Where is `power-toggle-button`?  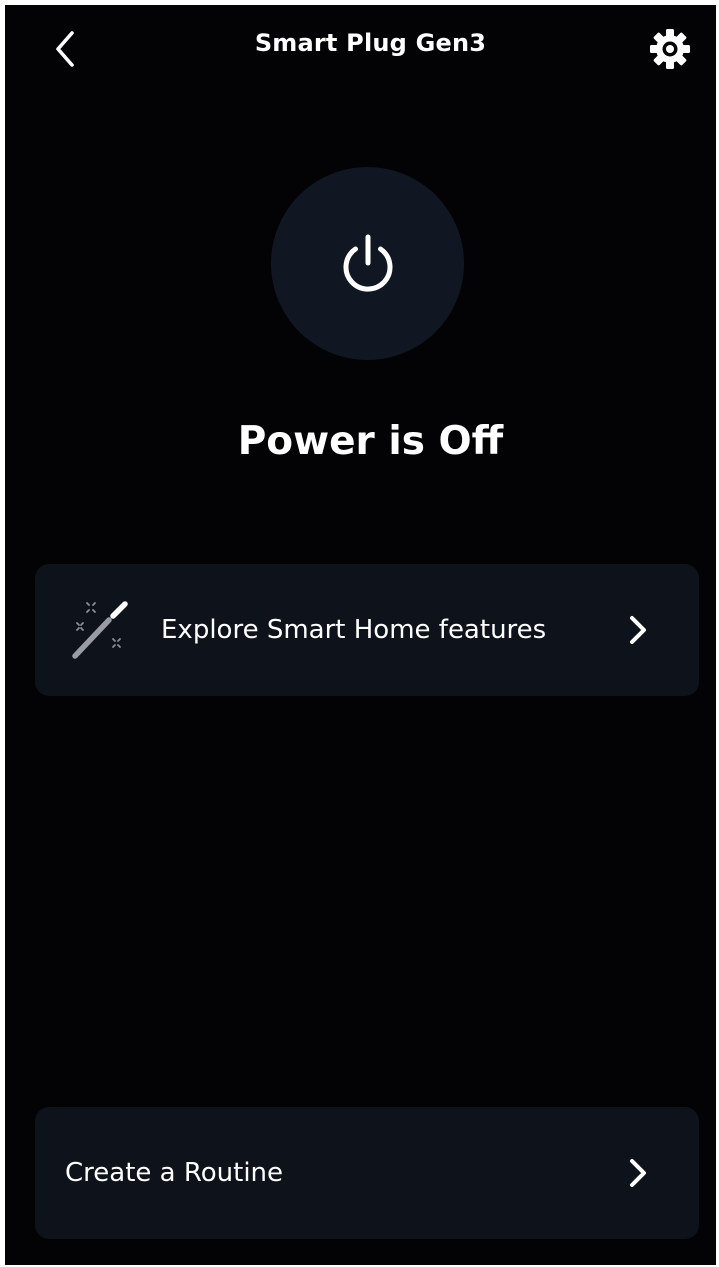
power-toggle-button is located at coordinates (367, 263).